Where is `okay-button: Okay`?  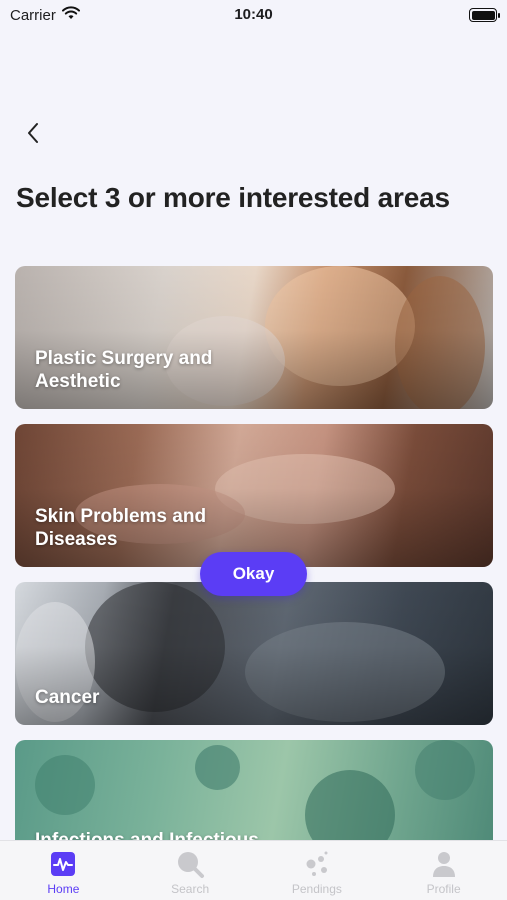 okay-button: Okay is located at coordinates (253, 574).